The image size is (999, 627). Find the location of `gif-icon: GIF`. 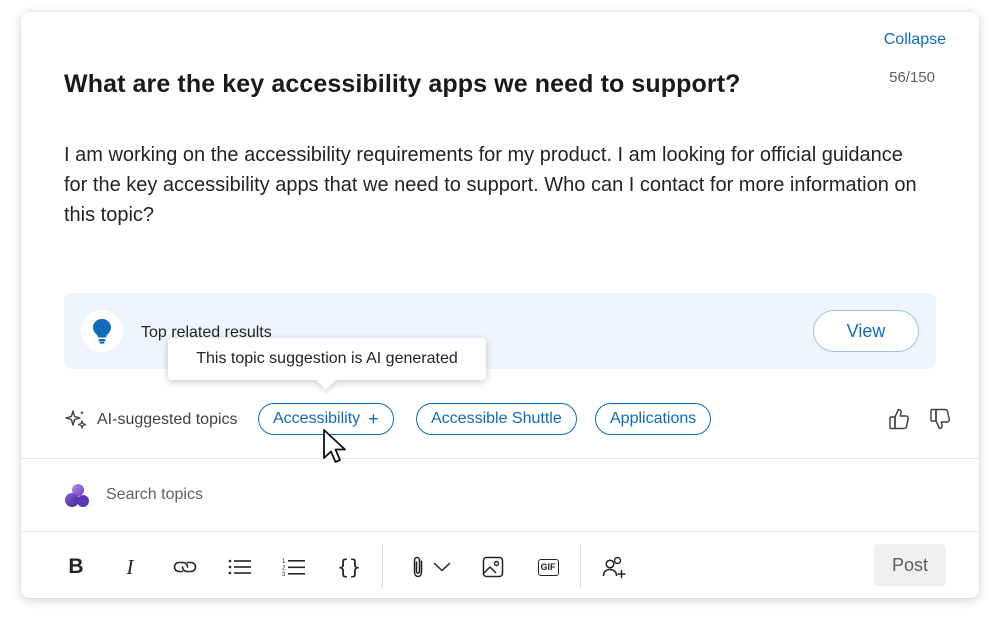

gif-icon: GIF is located at coordinates (548, 567).